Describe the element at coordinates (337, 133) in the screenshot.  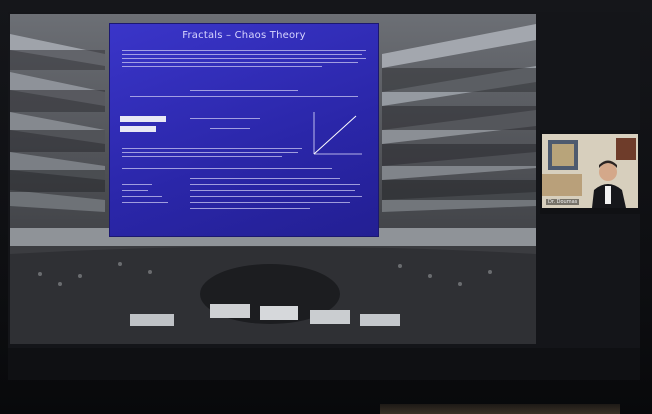
I see `slide-plot` at that location.